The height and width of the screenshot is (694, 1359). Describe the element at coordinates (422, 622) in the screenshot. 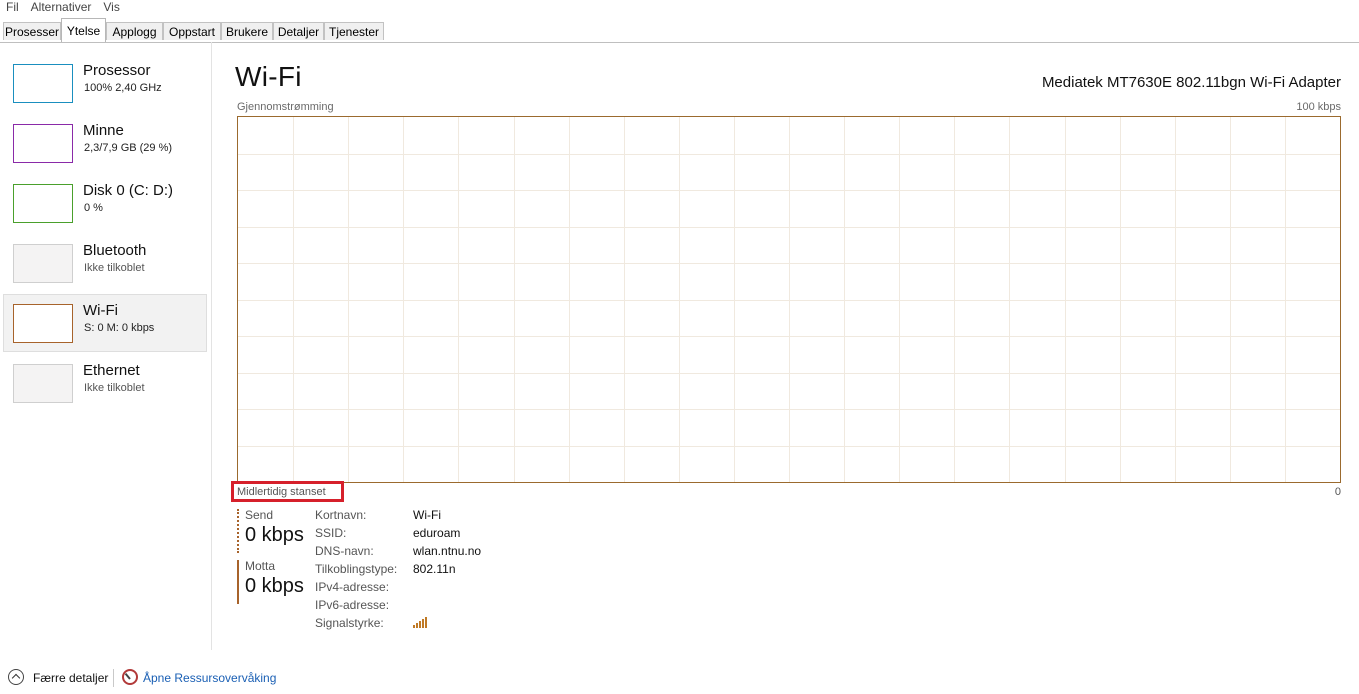

I see `signal-strength-icon` at that location.